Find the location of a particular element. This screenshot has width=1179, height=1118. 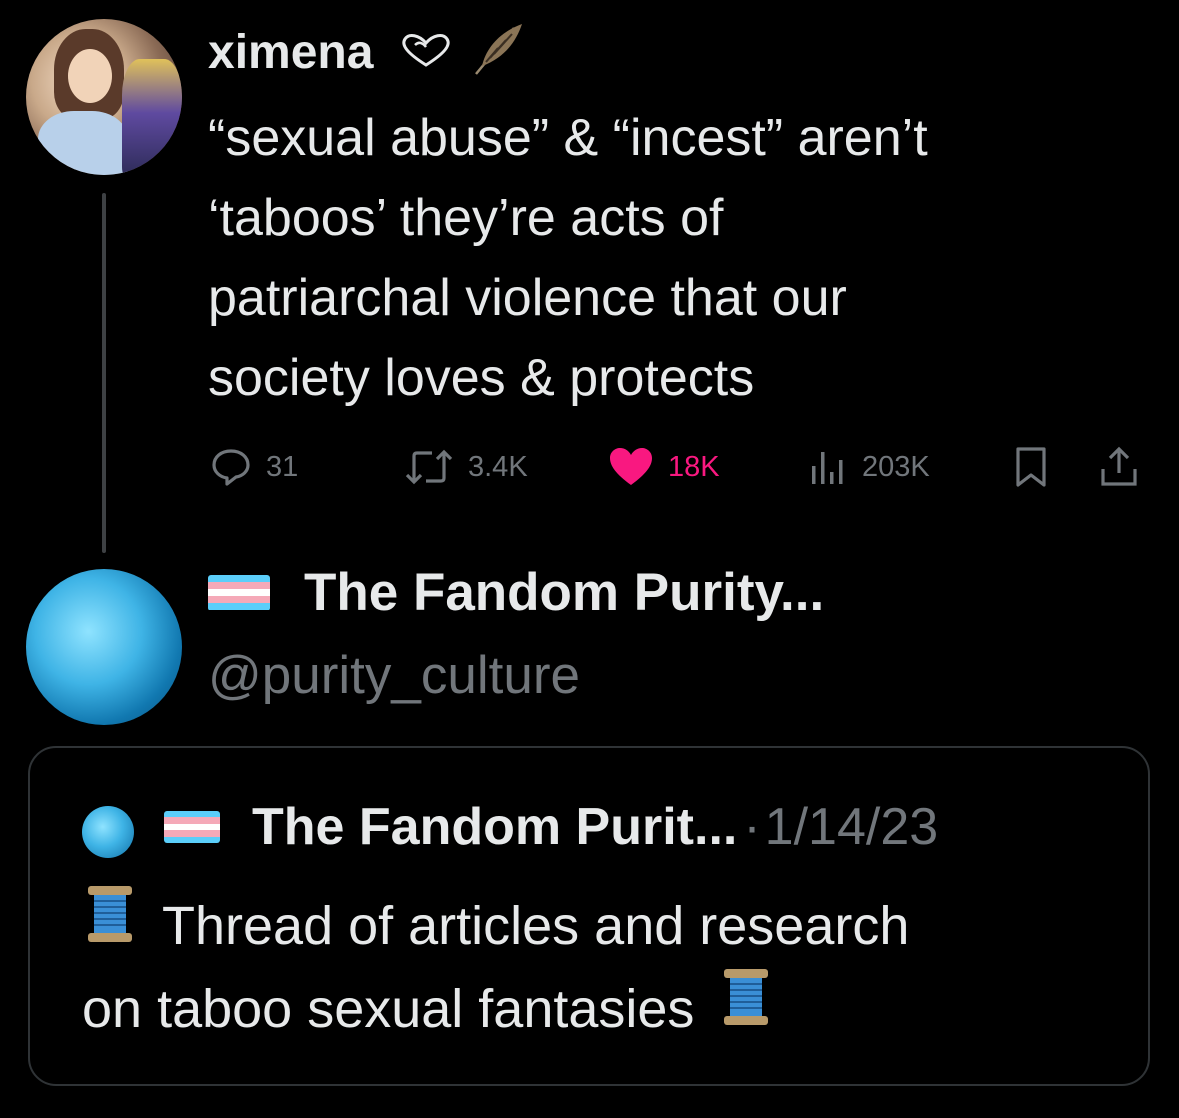

retweet-count: 3.4K is located at coordinates (498, 466).